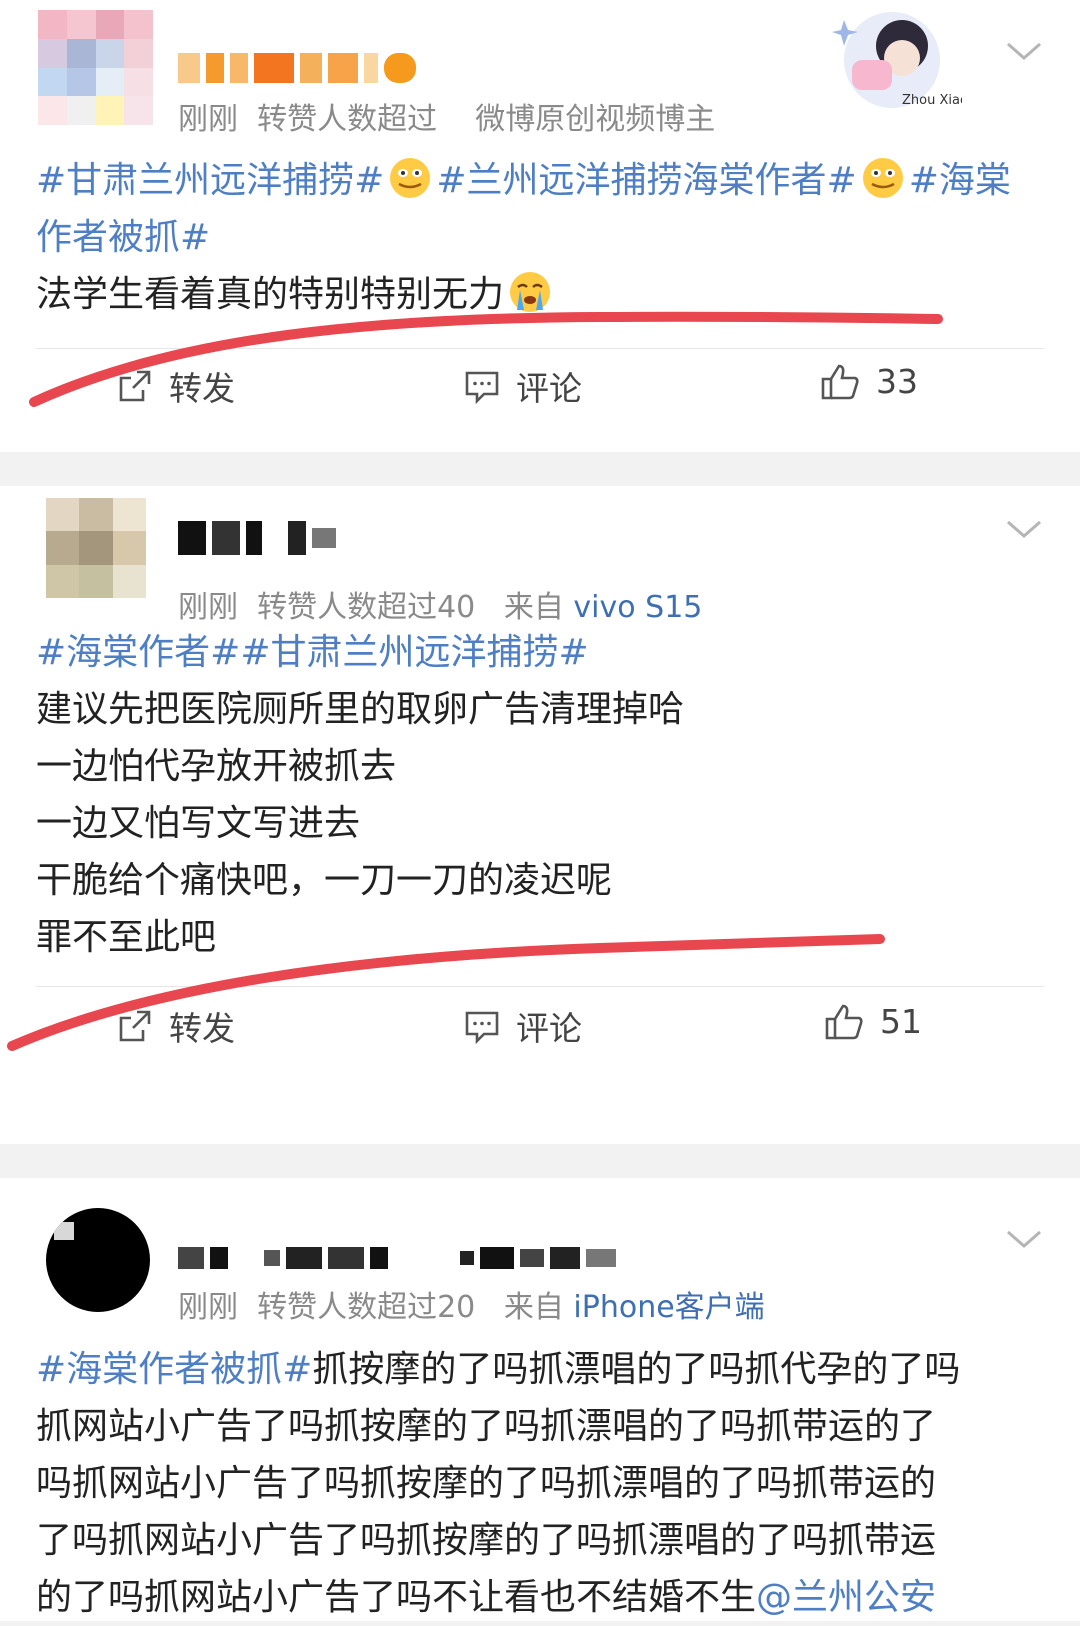  Describe the element at coordinates (900, 63) in the screenshot. I see `profile-badge: Zhou Xiao` at that location.